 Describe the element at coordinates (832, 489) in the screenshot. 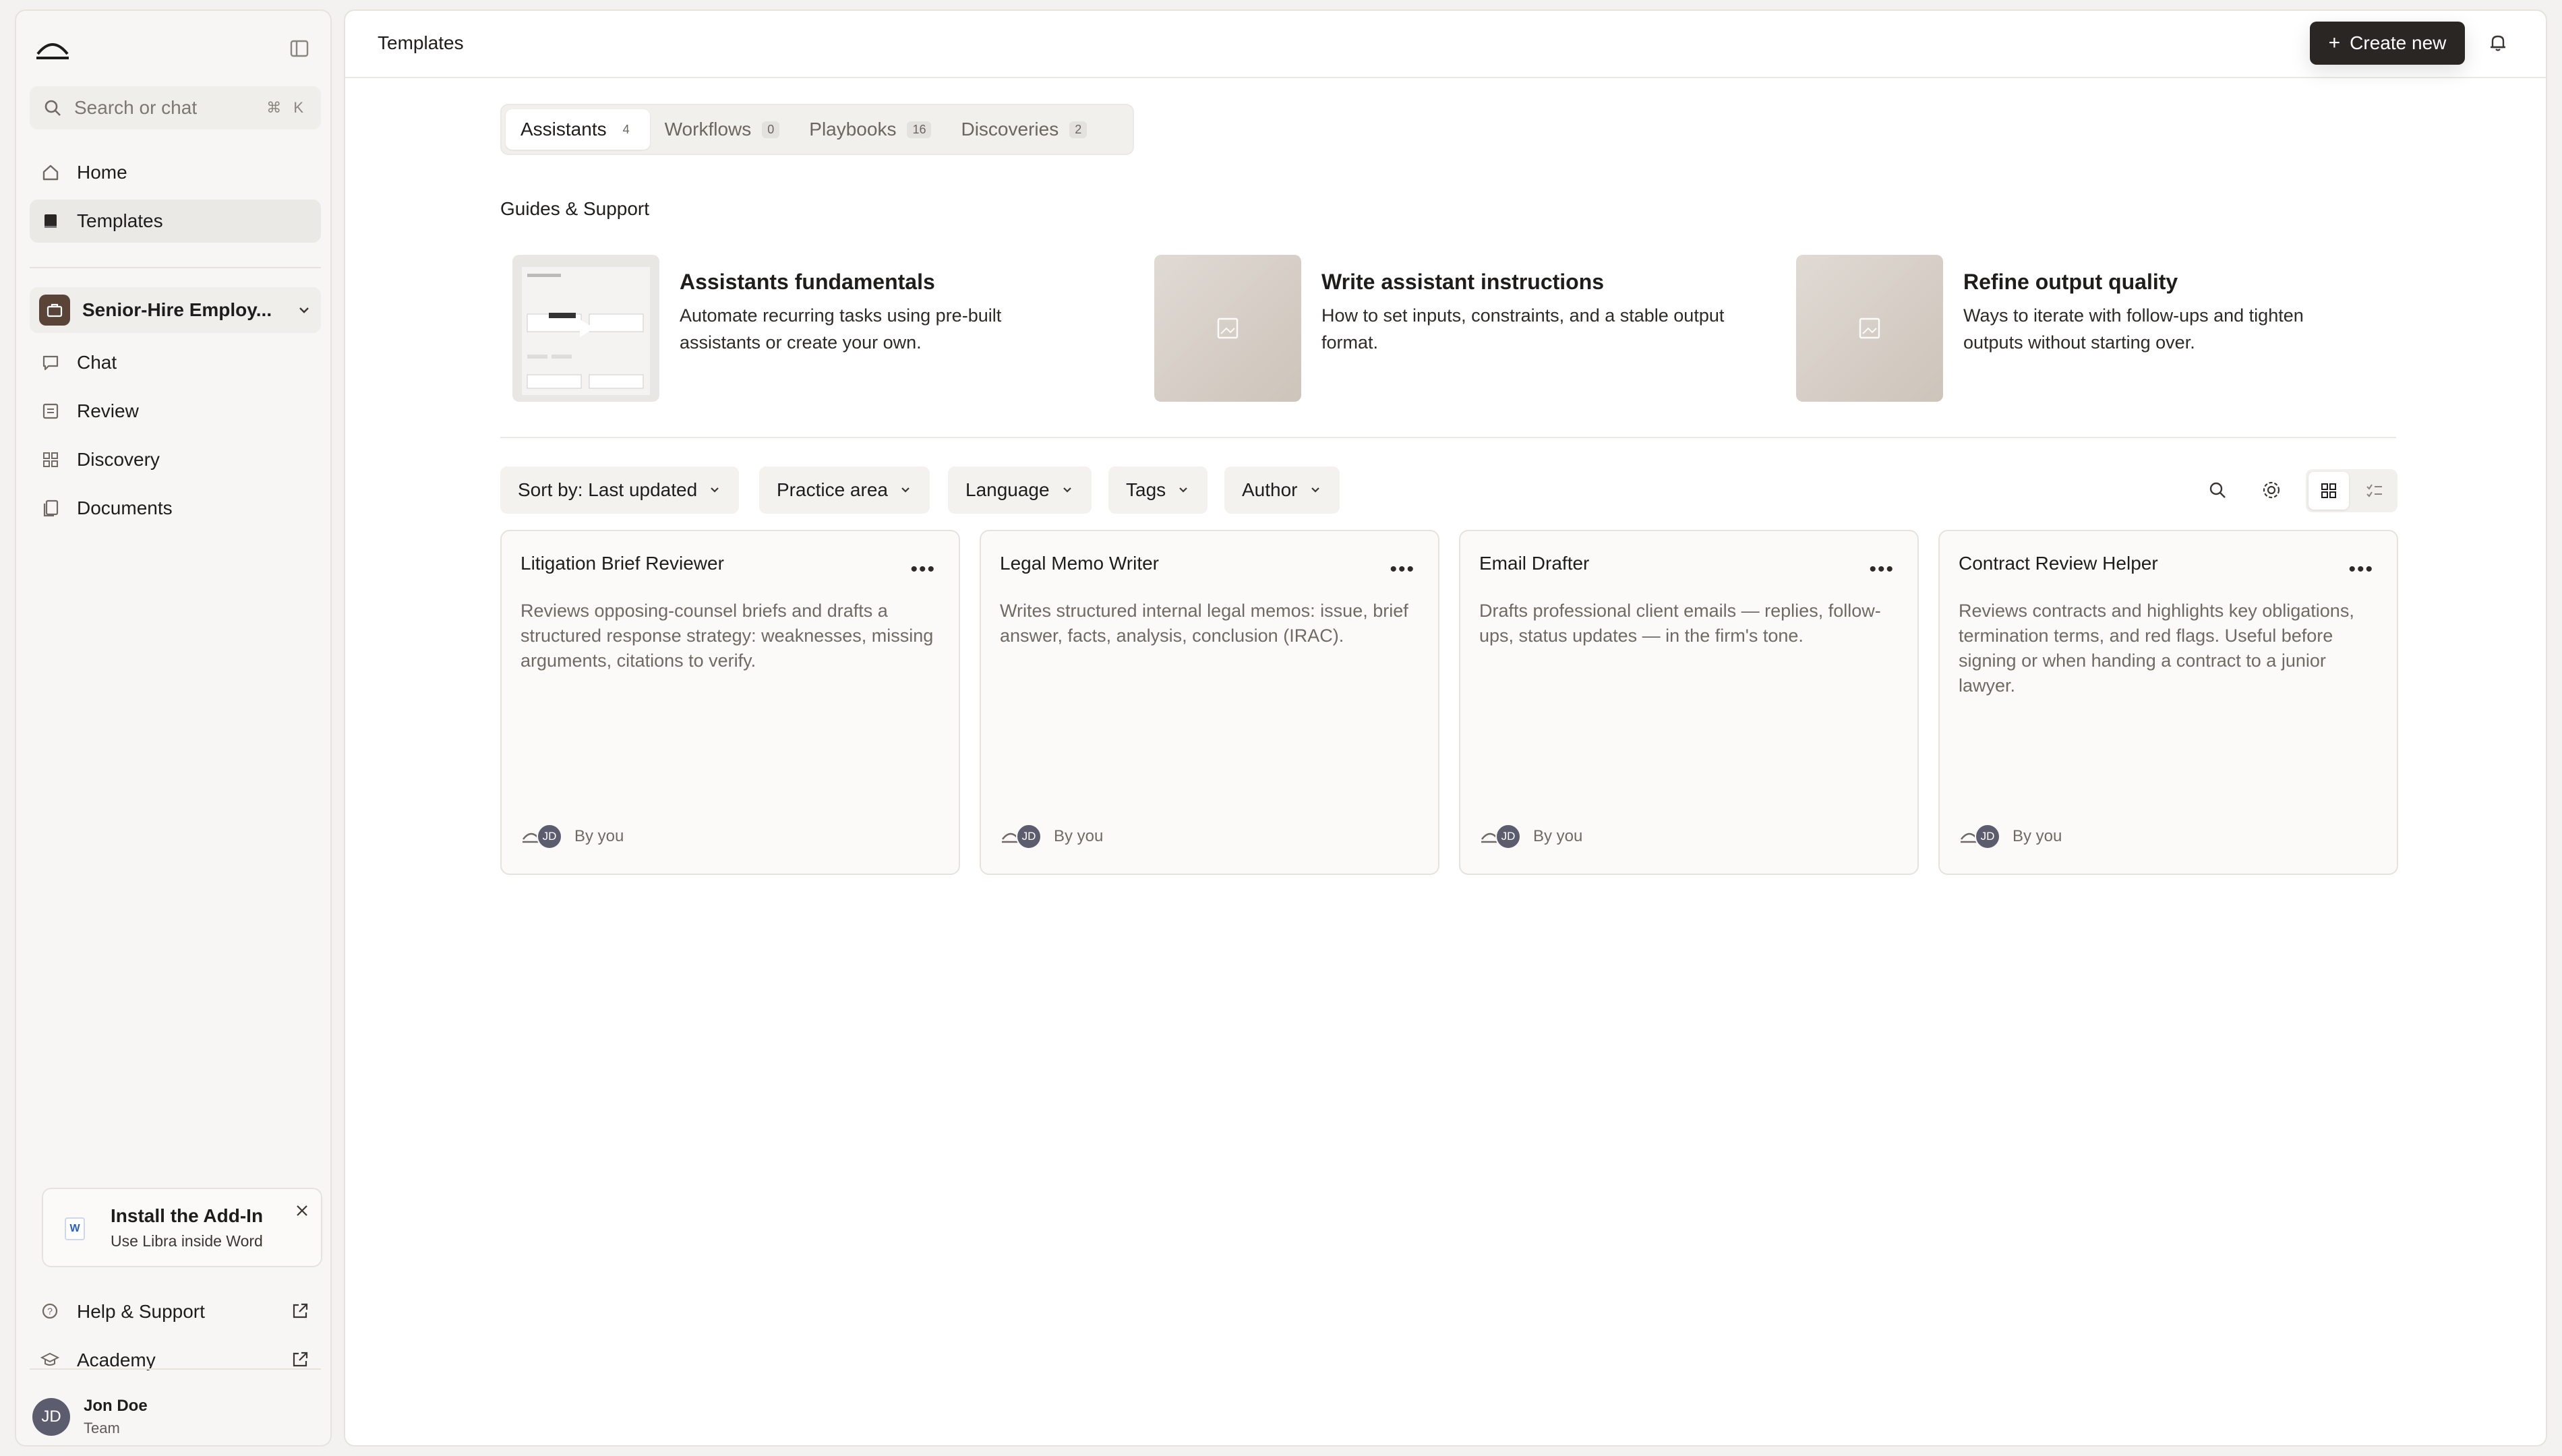

I see `filter-label: Practice area` at that location.